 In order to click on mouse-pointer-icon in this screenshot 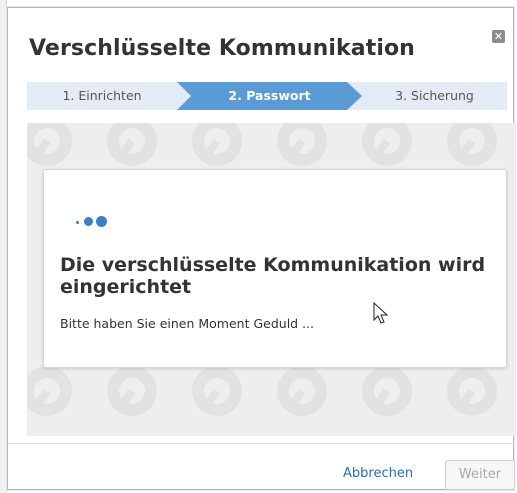, I will do `click(381, 313)`.